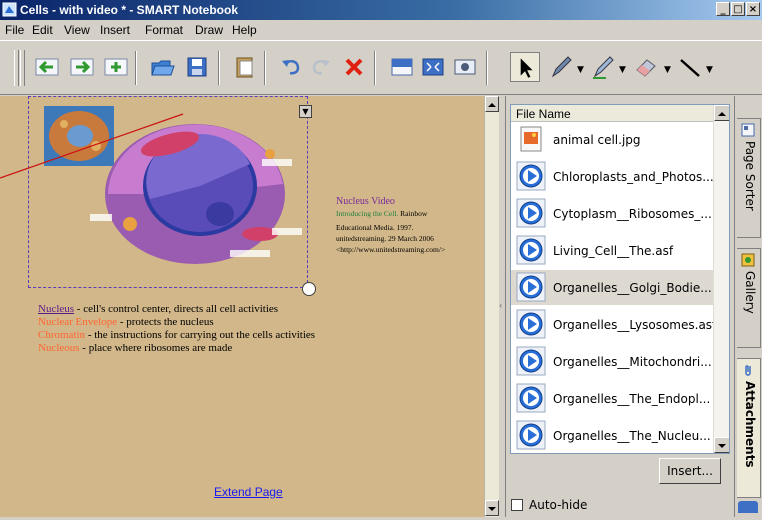  Describe the element at coordinates (597, 140) in the screenshot. I see `file-name: animal cell.jpg` at that location.